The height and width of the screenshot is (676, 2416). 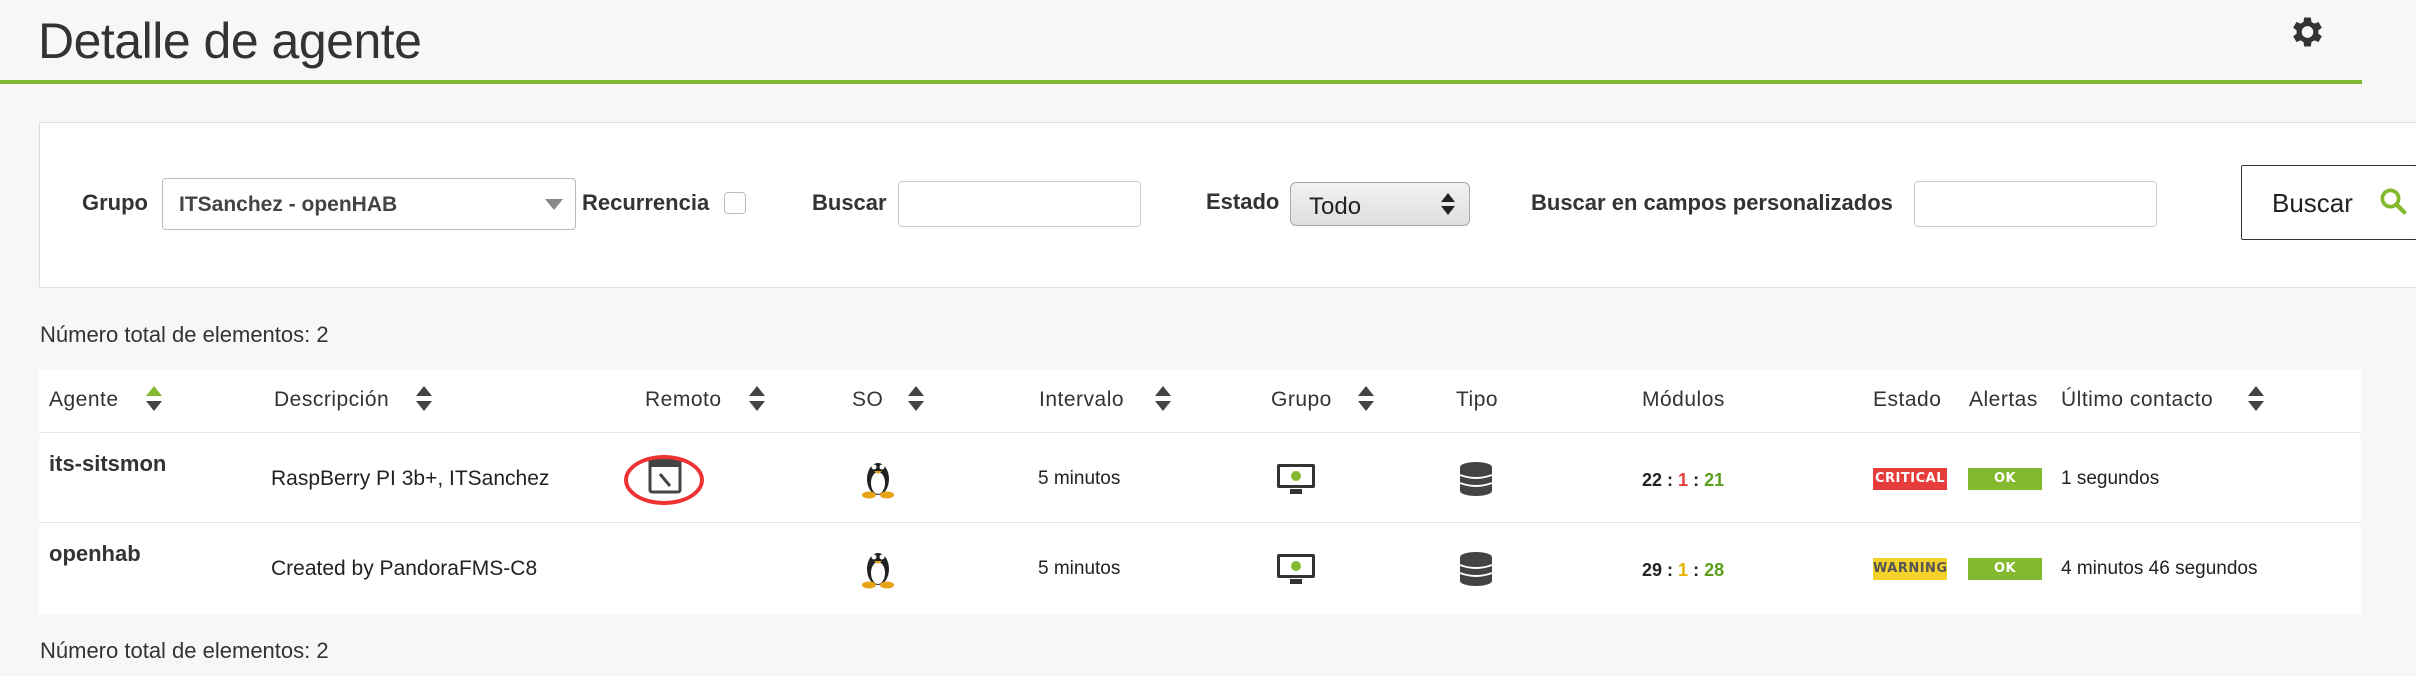 What do you see at coordinates (1652, 480) in the screenshot?
I see `modules-total: 22` at bounding box center [1652, 480].